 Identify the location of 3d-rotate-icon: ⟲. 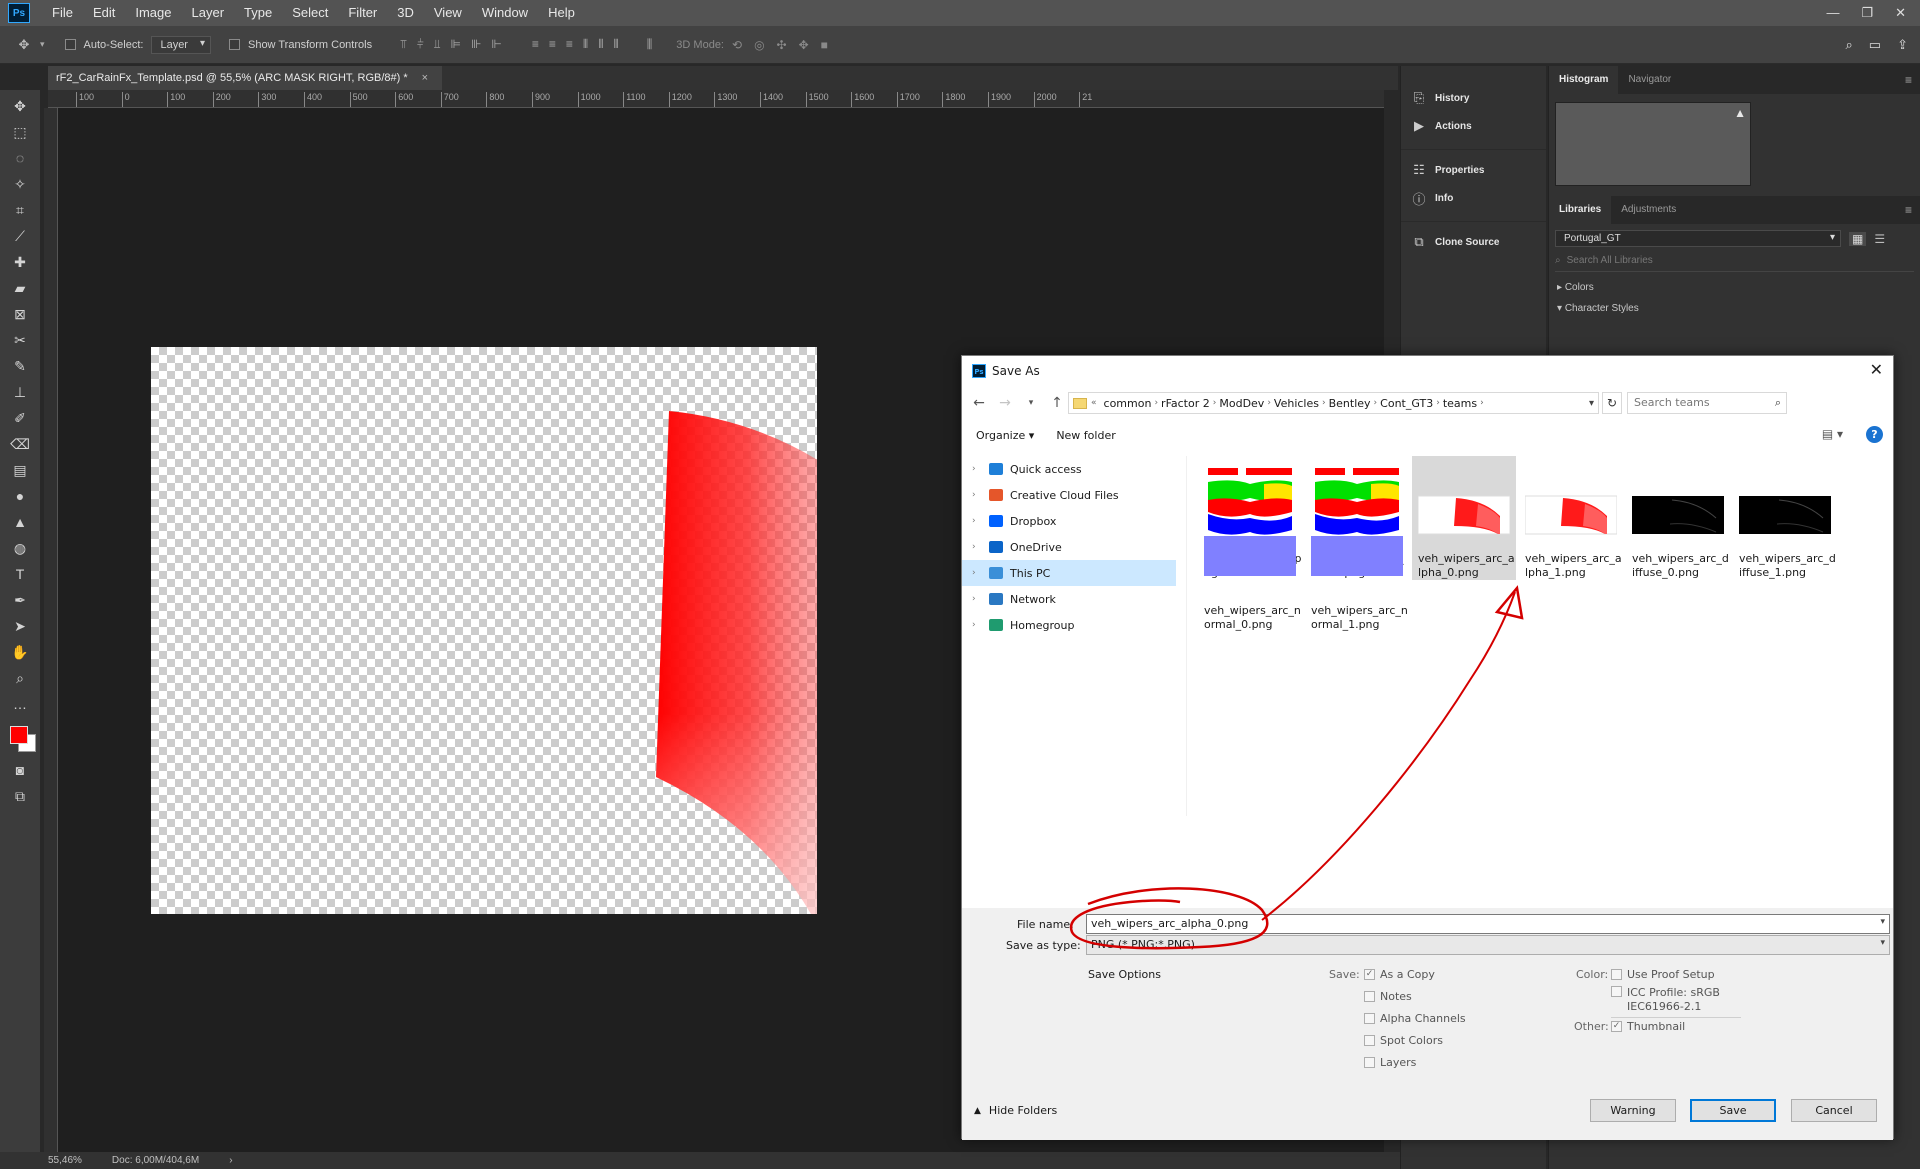
(737, 45).